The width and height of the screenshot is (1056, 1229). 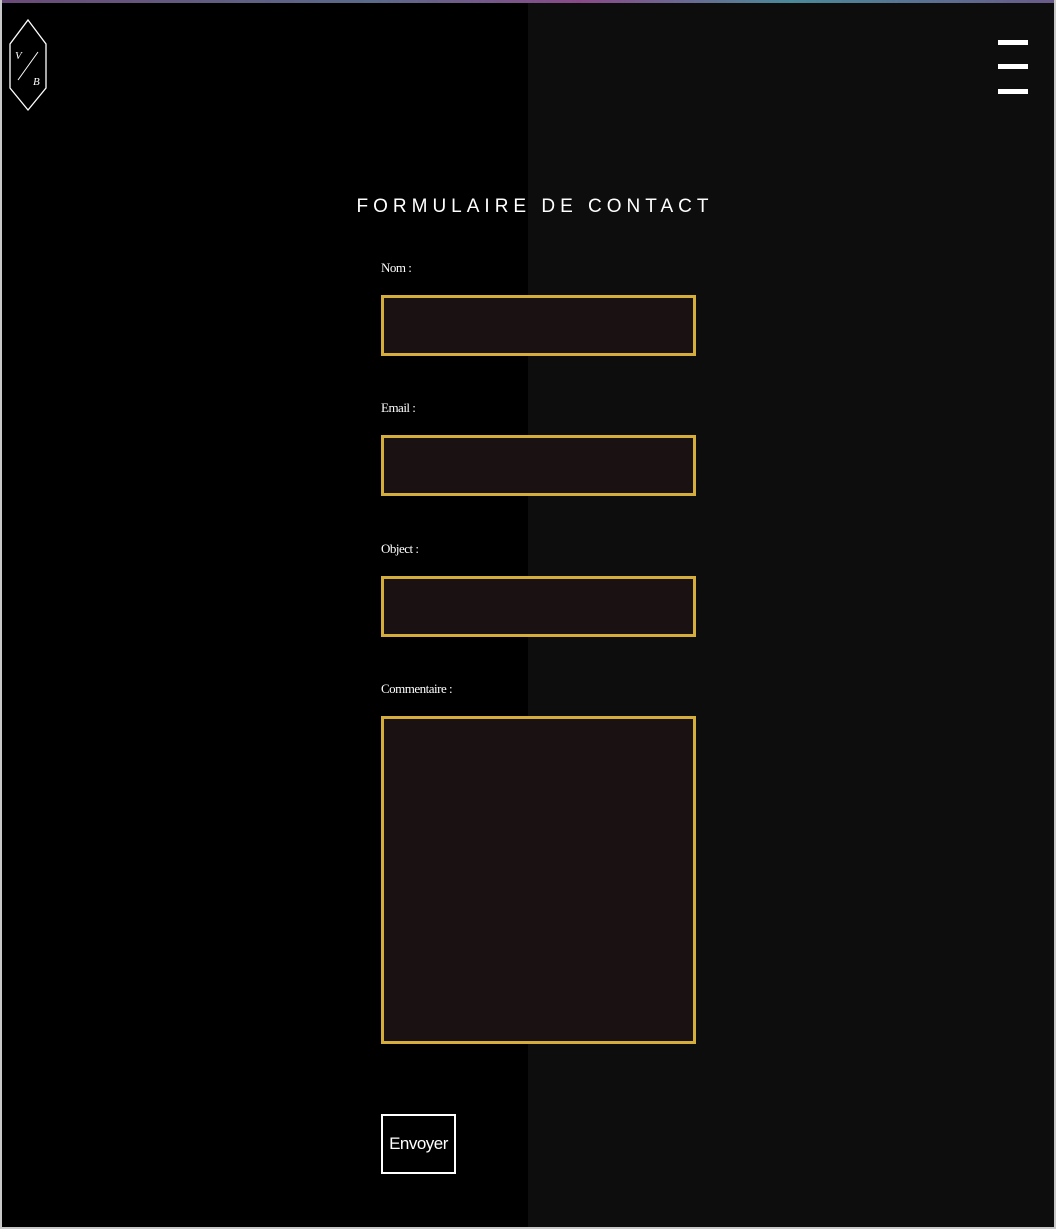 I want to click on comment-textarea, so click(x=538, y=880).